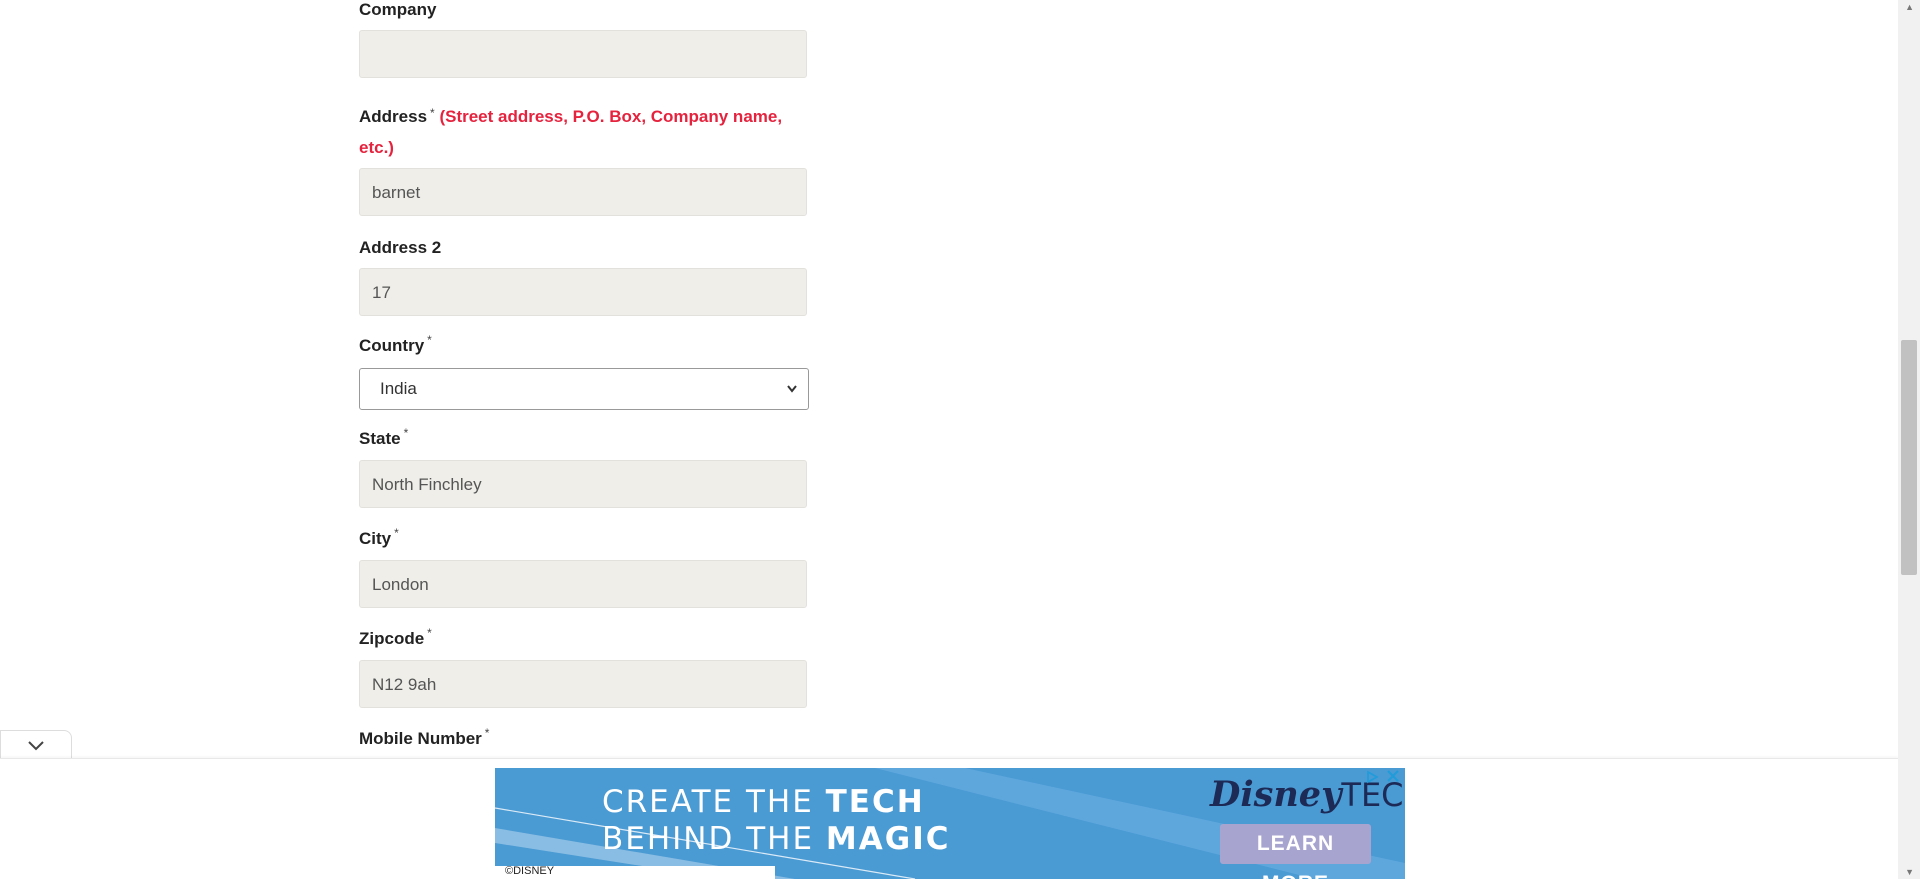 This screenshot has height=879, width=1920. What do you see at coordinates (1909, 7) in the screenshot?
I see `scroll-up-icon: ▲` at bounding box center [1909, 7].